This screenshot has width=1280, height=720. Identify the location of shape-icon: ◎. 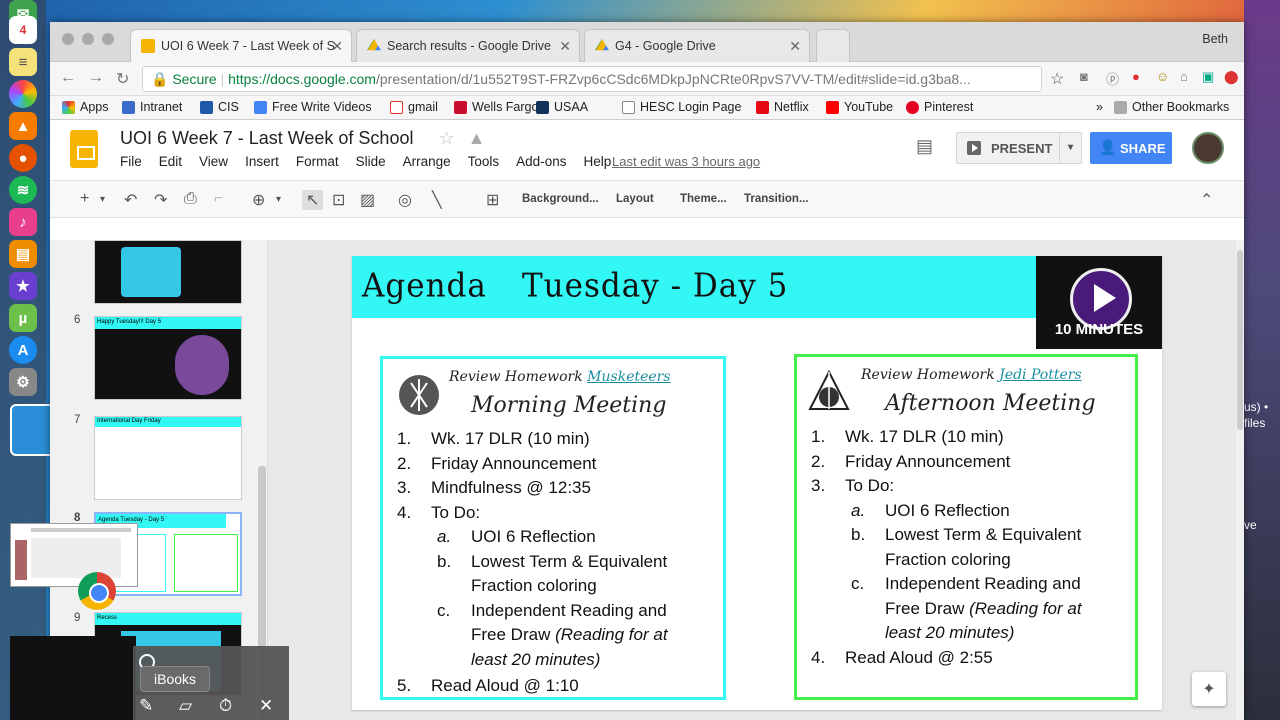
(405, 200).